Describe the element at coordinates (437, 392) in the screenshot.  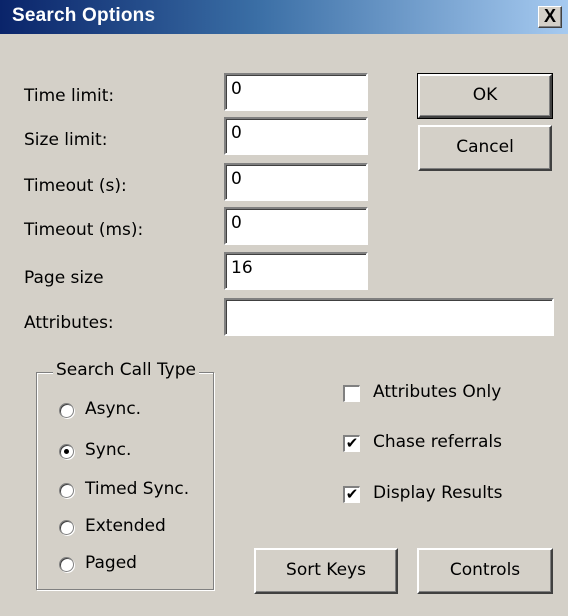
I see `attributes-only-label: Attributes Only` at that location.